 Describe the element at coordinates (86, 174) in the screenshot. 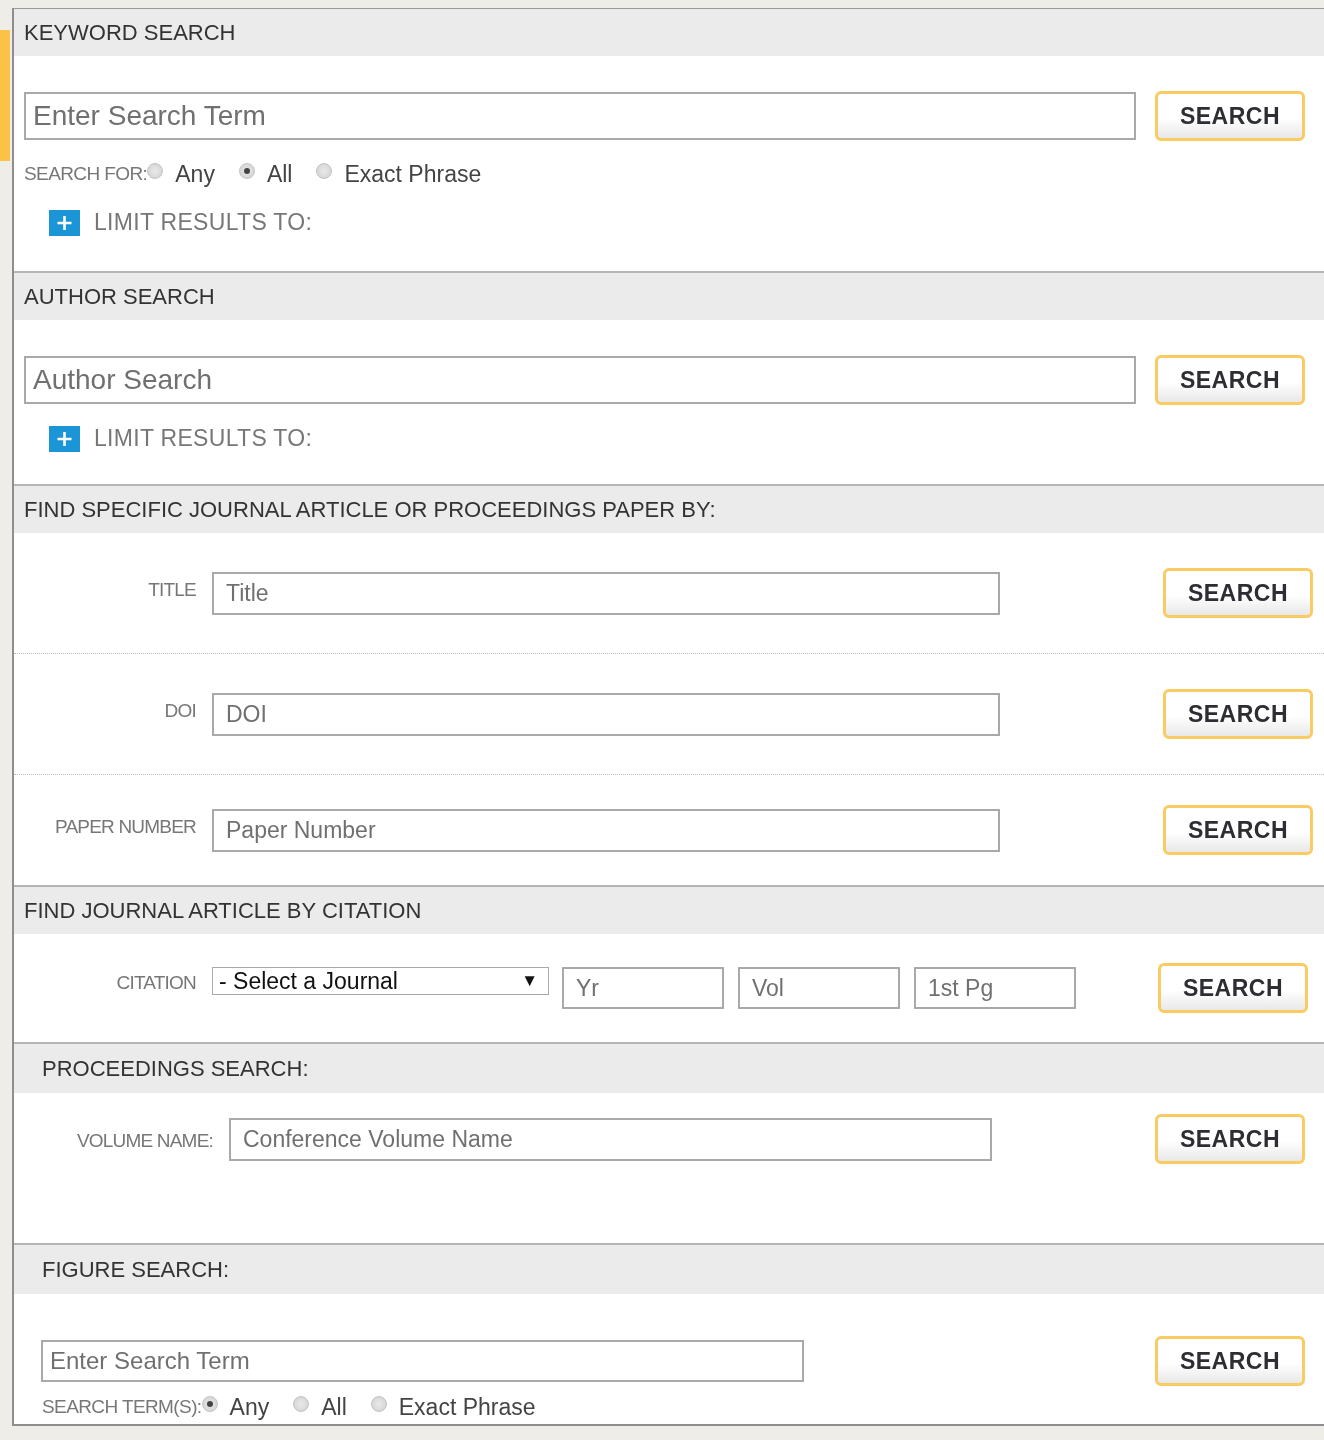

I see `radio-group-label: SEARCH FOR:` at that location.